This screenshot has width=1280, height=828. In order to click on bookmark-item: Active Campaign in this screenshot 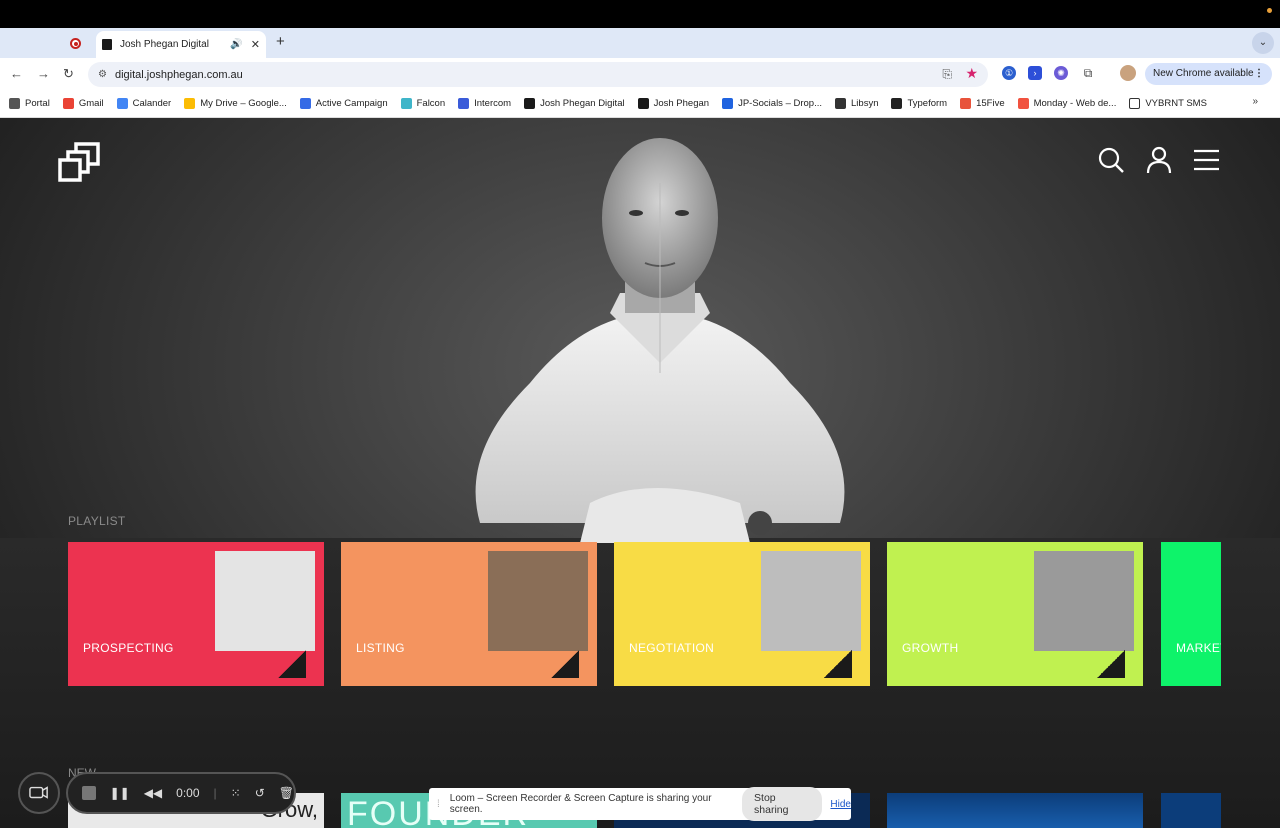, I will do `click(343, 103)`.